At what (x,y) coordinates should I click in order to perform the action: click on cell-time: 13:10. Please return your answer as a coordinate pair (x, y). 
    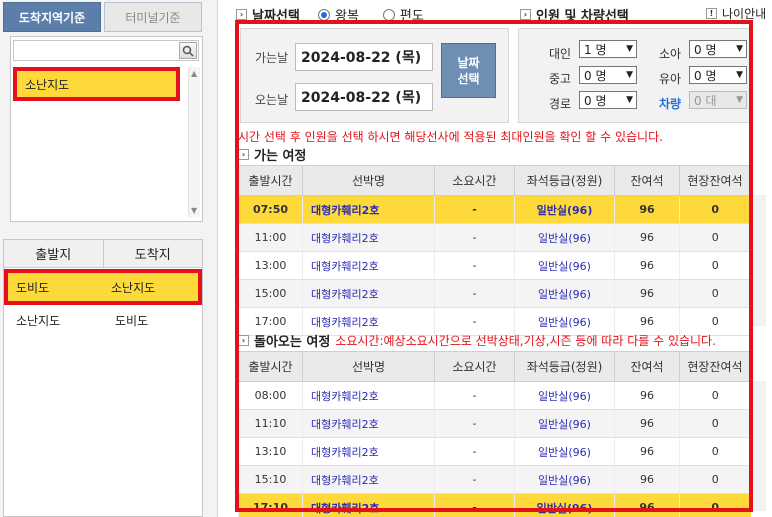
    Looking at the image, I should click on (270, 451).